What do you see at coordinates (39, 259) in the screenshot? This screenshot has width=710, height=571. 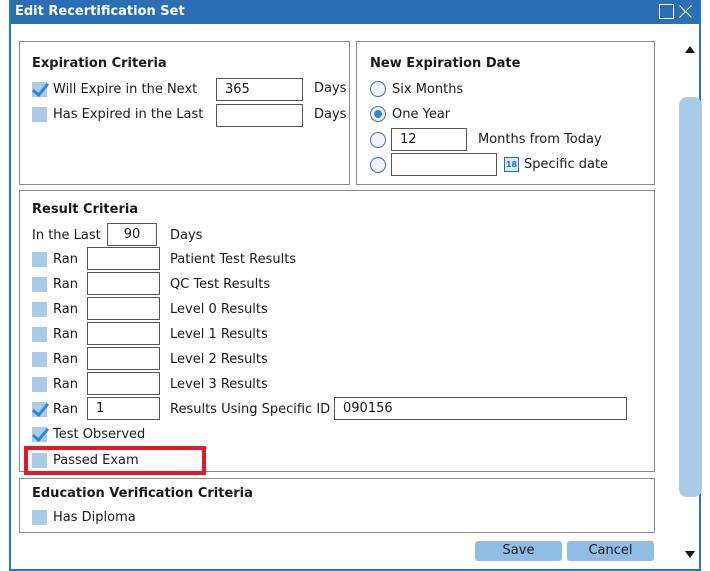 I see `ran-patient-checkbox` at bounding box center [39, 259].